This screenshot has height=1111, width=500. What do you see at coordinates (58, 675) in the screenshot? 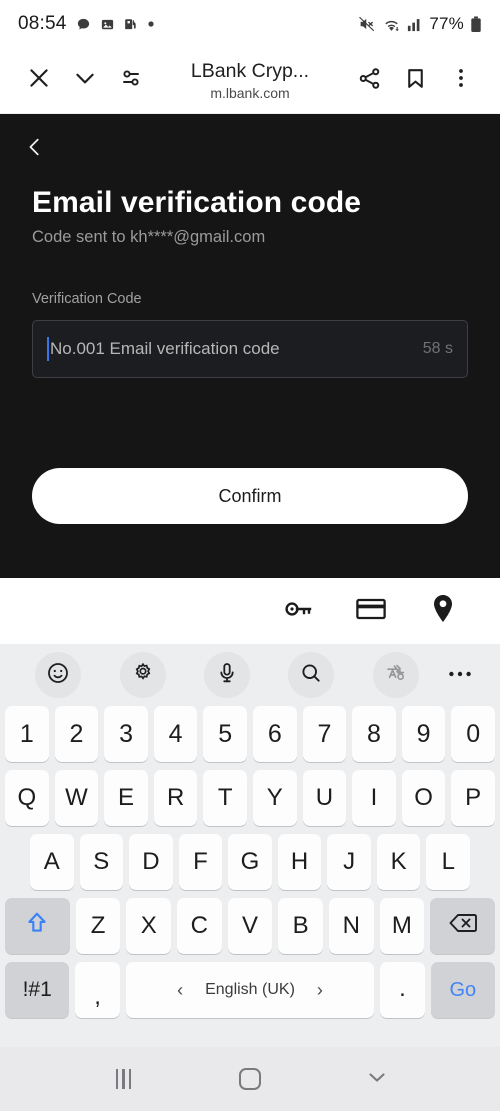
I see `emoji-button` at bounding box center [58, 675].